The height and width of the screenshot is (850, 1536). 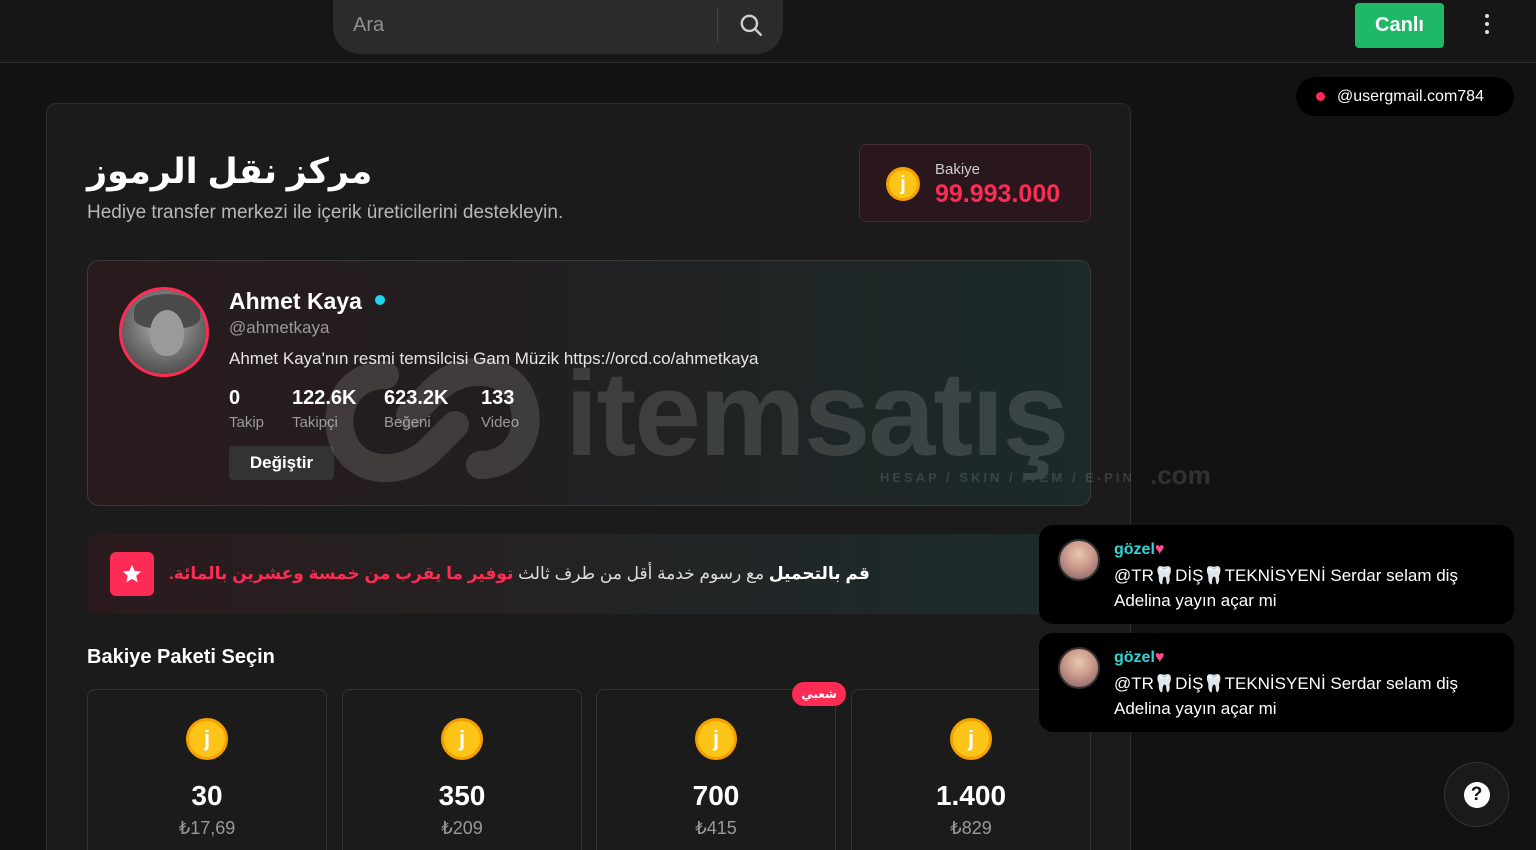 What do you see at coordinates (1320, 96) in the screenshot?
I see `status-dot` at bounding box center [1320, 96].